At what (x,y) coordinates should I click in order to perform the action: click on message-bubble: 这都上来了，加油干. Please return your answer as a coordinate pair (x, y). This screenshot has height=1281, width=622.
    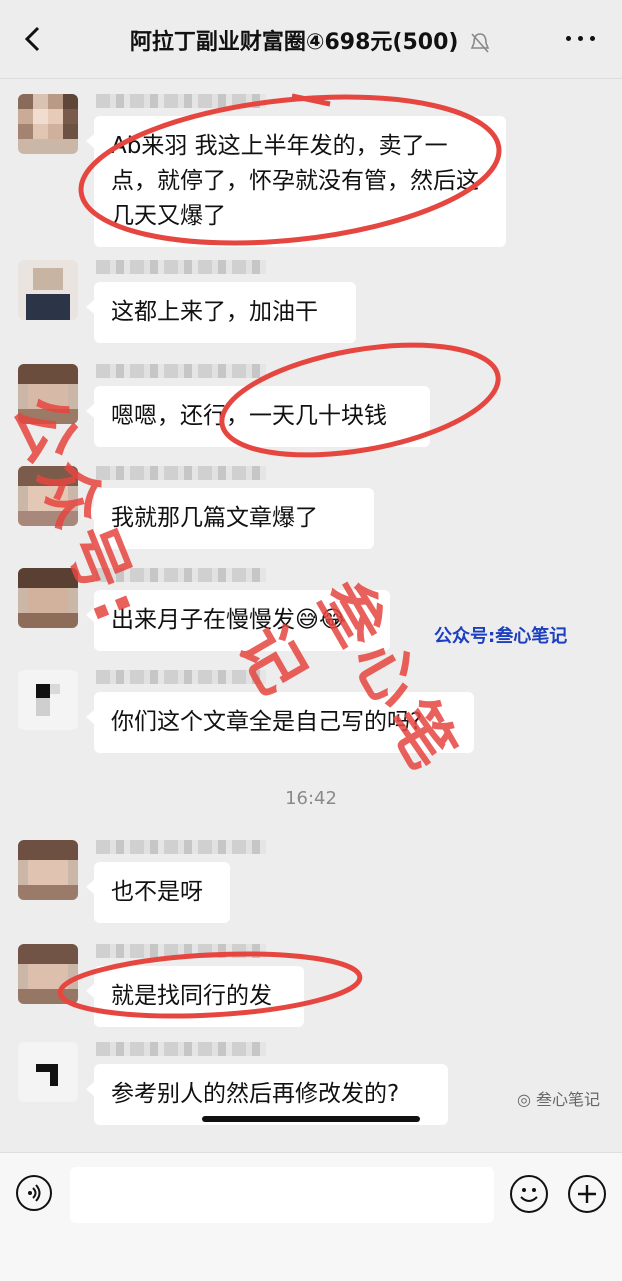
    Looking at the image, I should click on (221, 312).